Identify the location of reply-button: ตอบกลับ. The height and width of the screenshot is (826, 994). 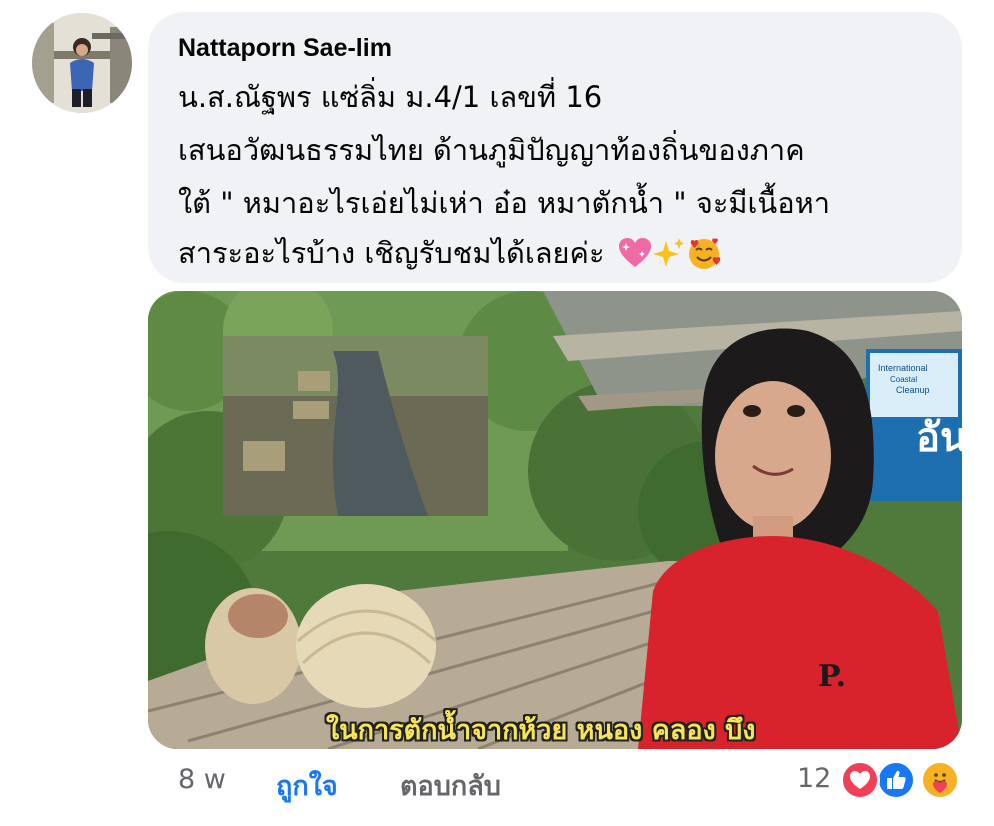
(450, 785).